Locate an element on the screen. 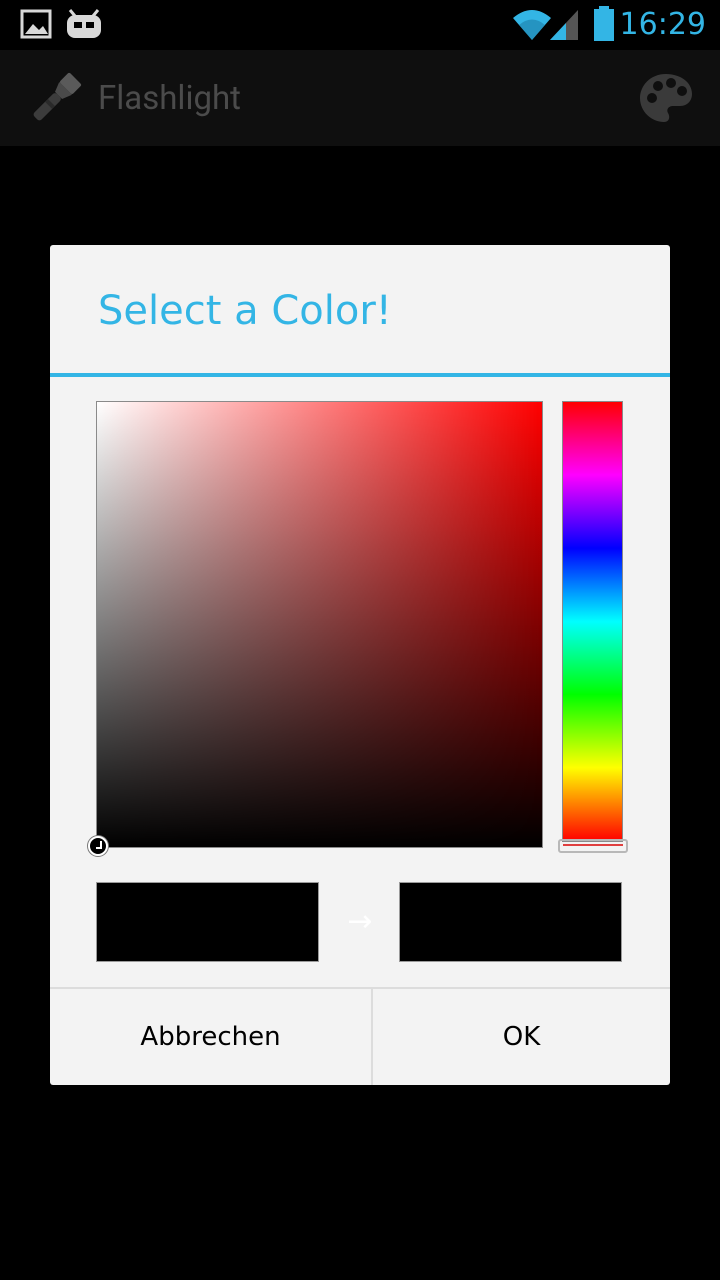 This screenshot has width=720, height=1280. cyanogenmod-notification-icon is located at coordinates (84, 23).